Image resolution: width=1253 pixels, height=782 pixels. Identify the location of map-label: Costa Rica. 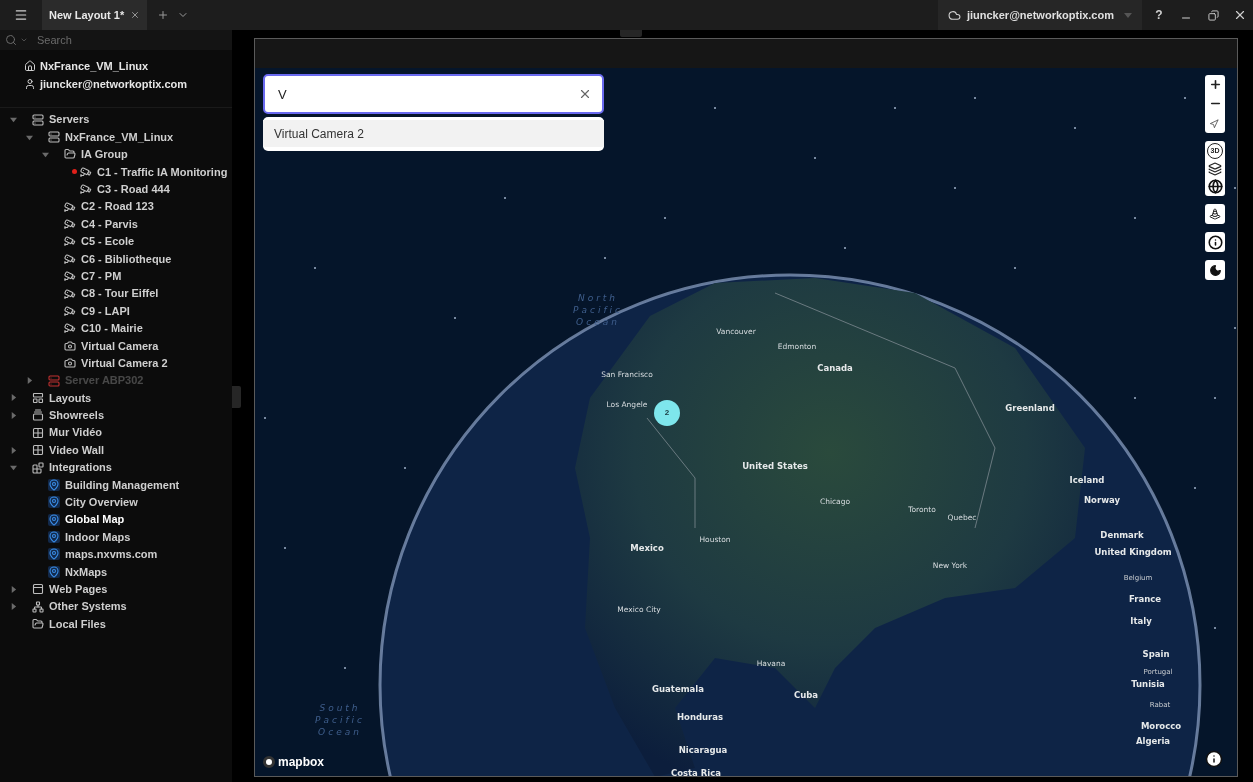
(696, 772).